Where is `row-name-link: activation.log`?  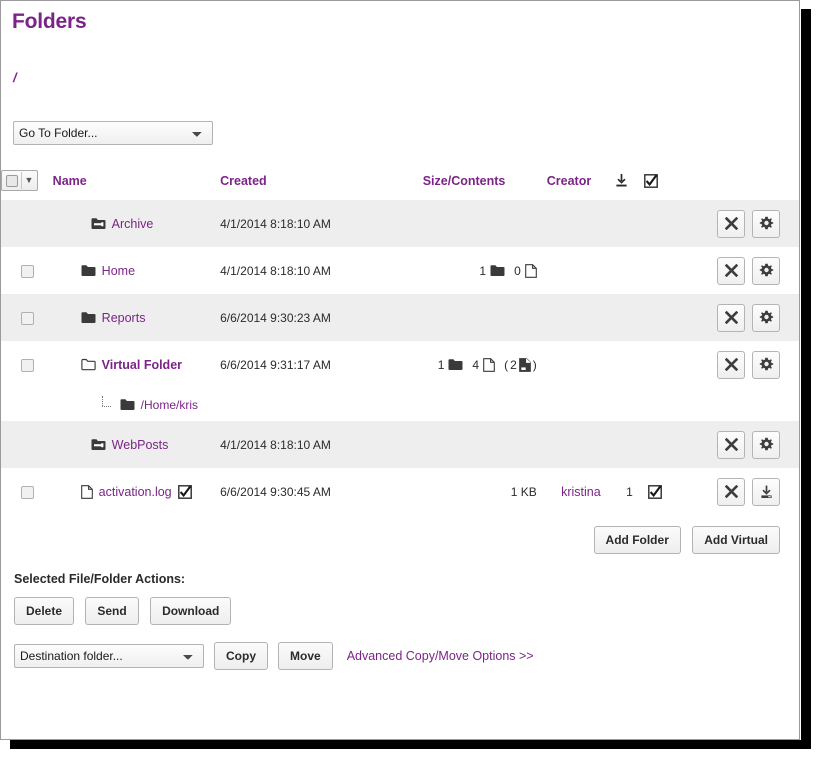
row-name-link: activation.log is located at coordinates (135, 492).